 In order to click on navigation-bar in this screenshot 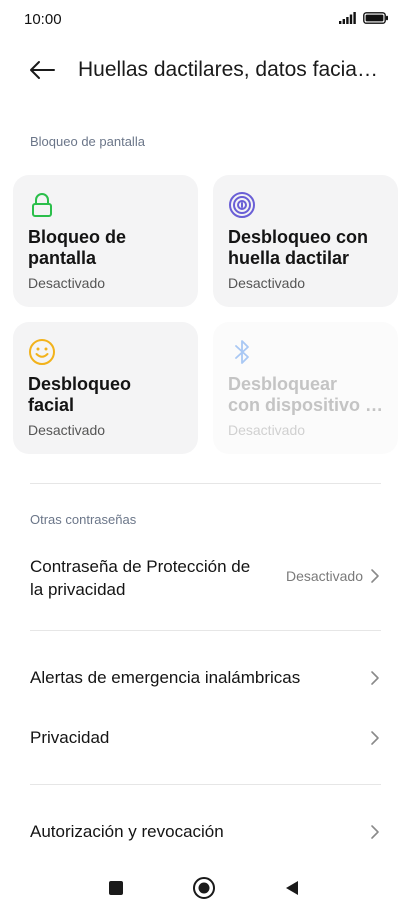, I will do `click(205, 887)`.